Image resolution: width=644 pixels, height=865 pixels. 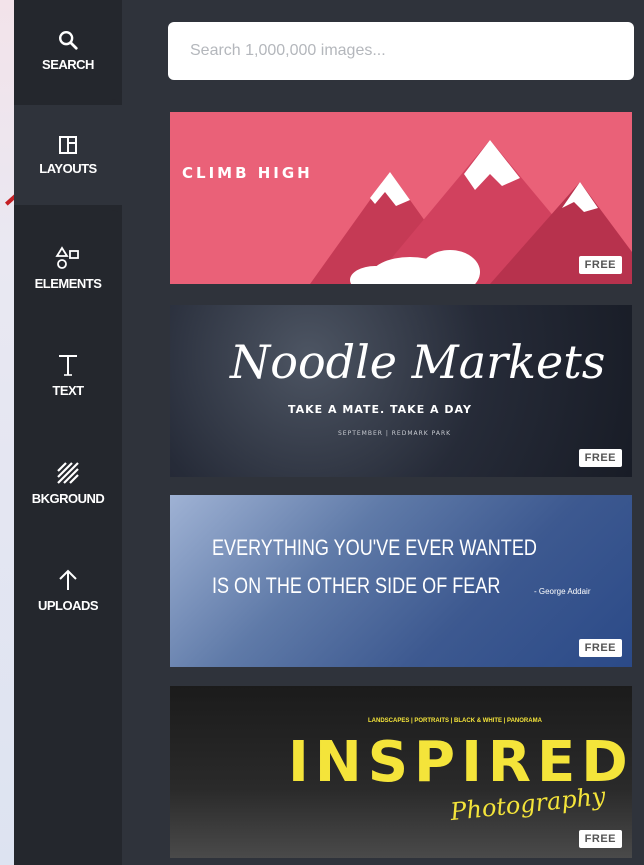 What do you see at coordinates (68, 472) in the screenshot?
I see `background-icon` at bounding box center [68, 472].